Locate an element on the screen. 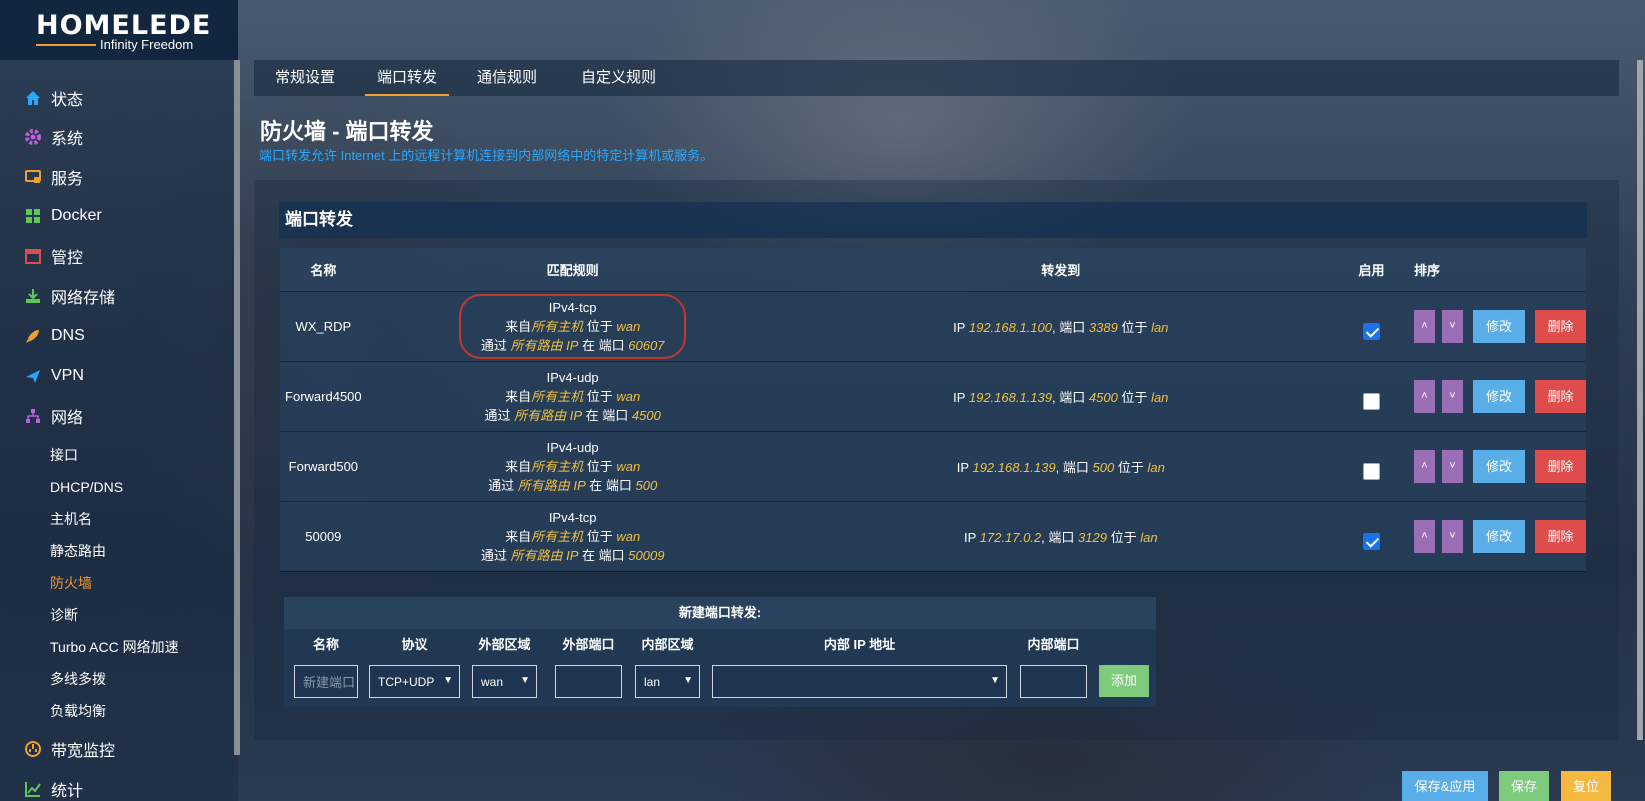 The width and height of the screenshot is (1645, 801). sidebar-item-1: 系统 is located at coordinates (53, 137).